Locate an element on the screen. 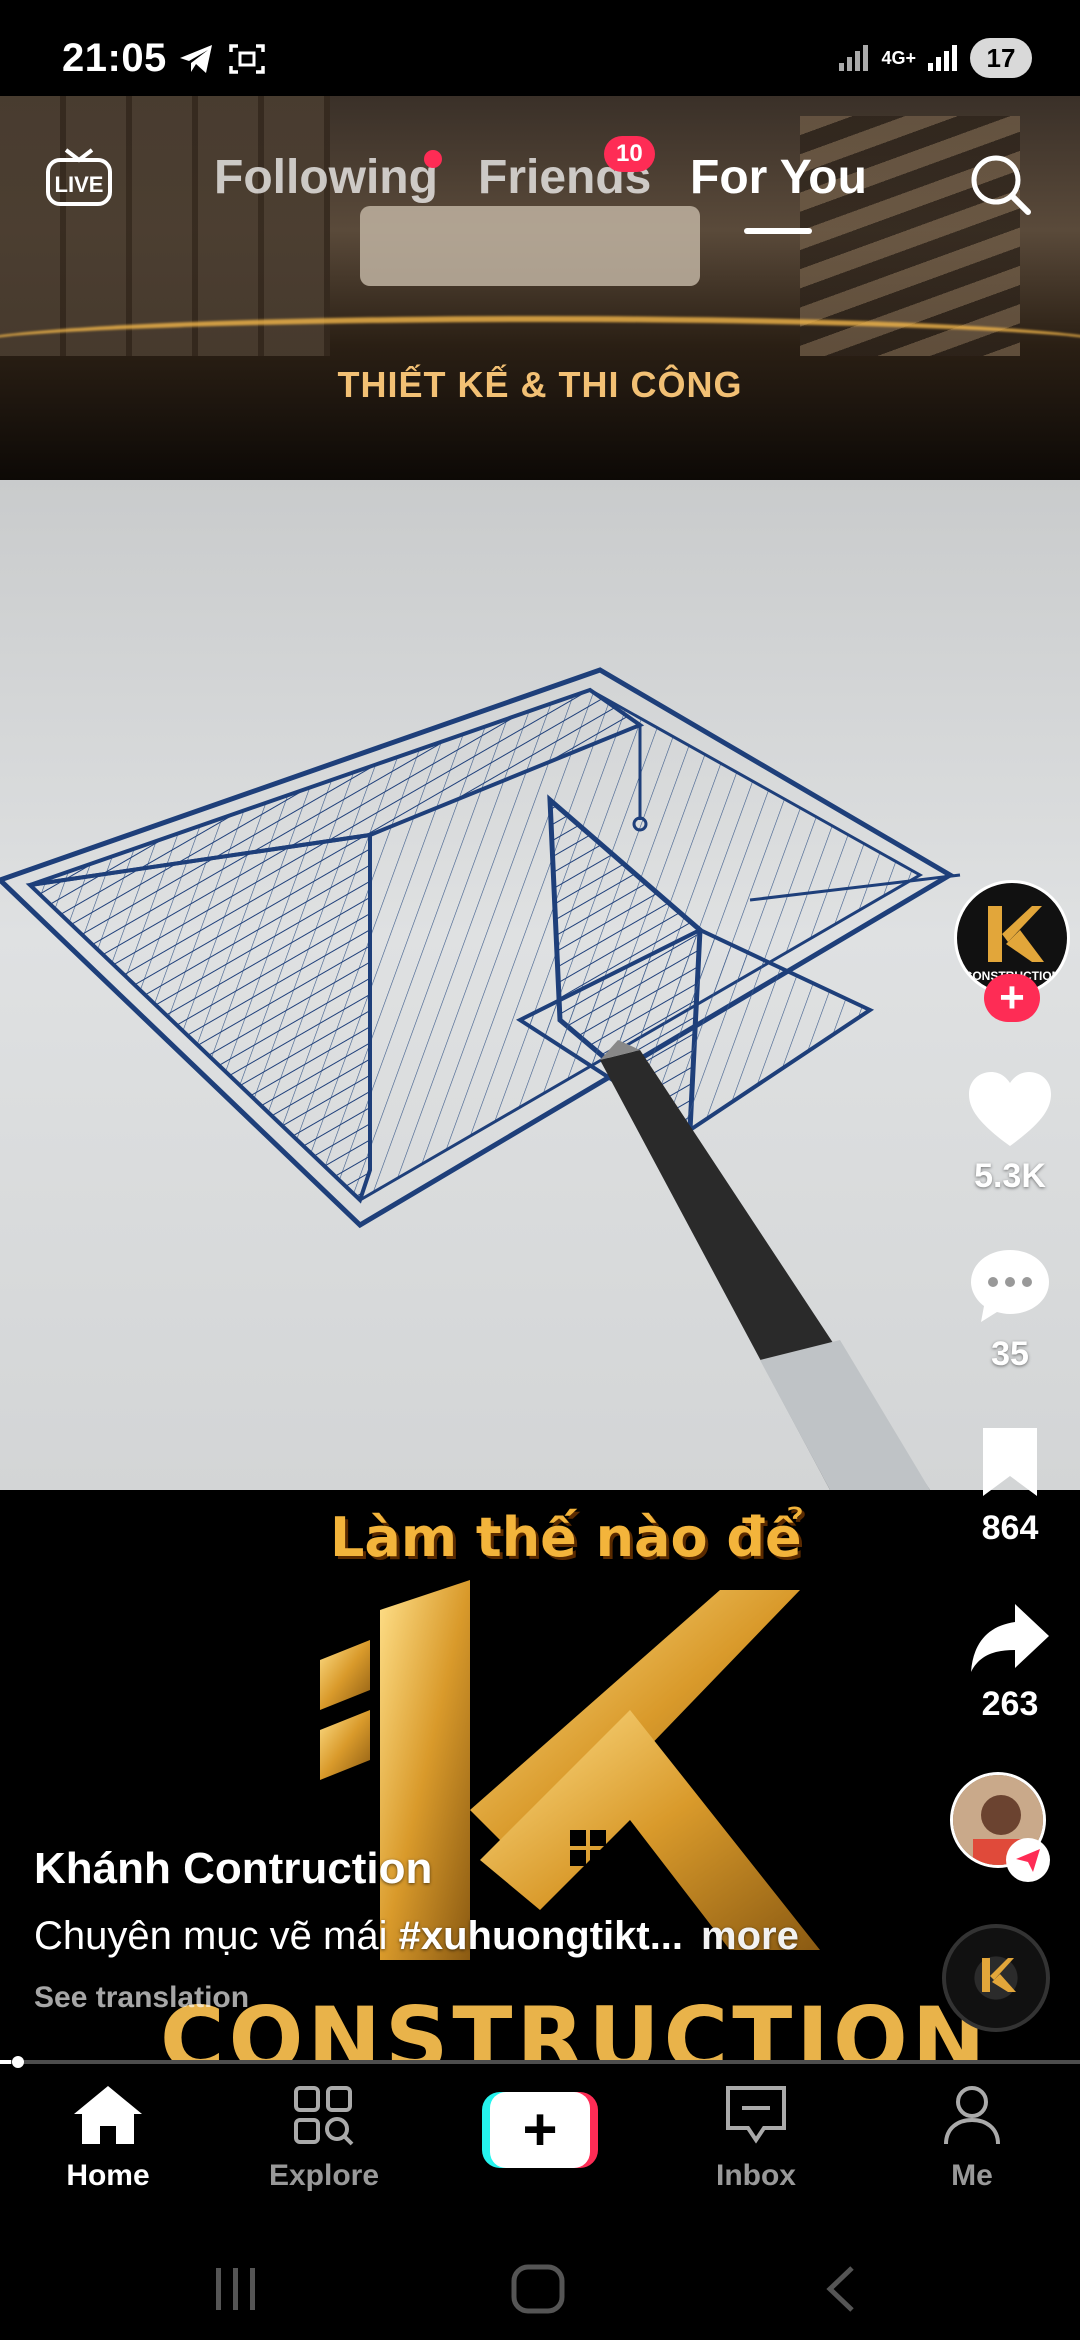 The width and height of the screenshot is (1080, 2340). bottom-nav: Home Explore + Inbox Me is located at coordinates (540, 2140).